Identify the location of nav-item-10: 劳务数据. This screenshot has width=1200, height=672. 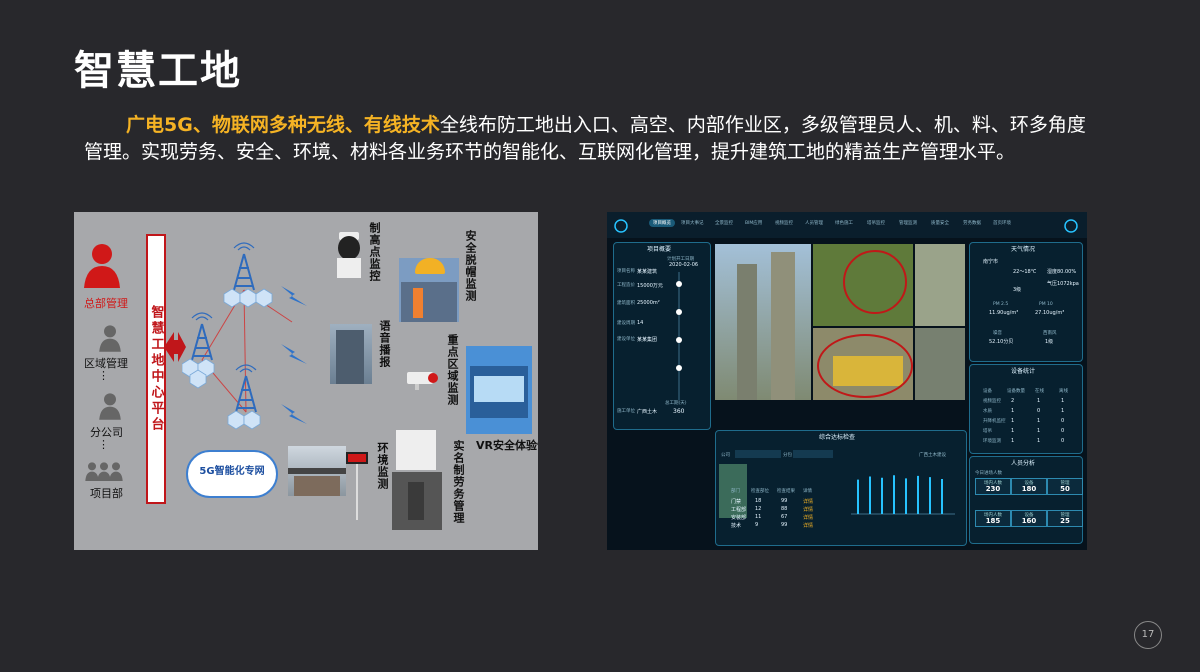
(972, 223).